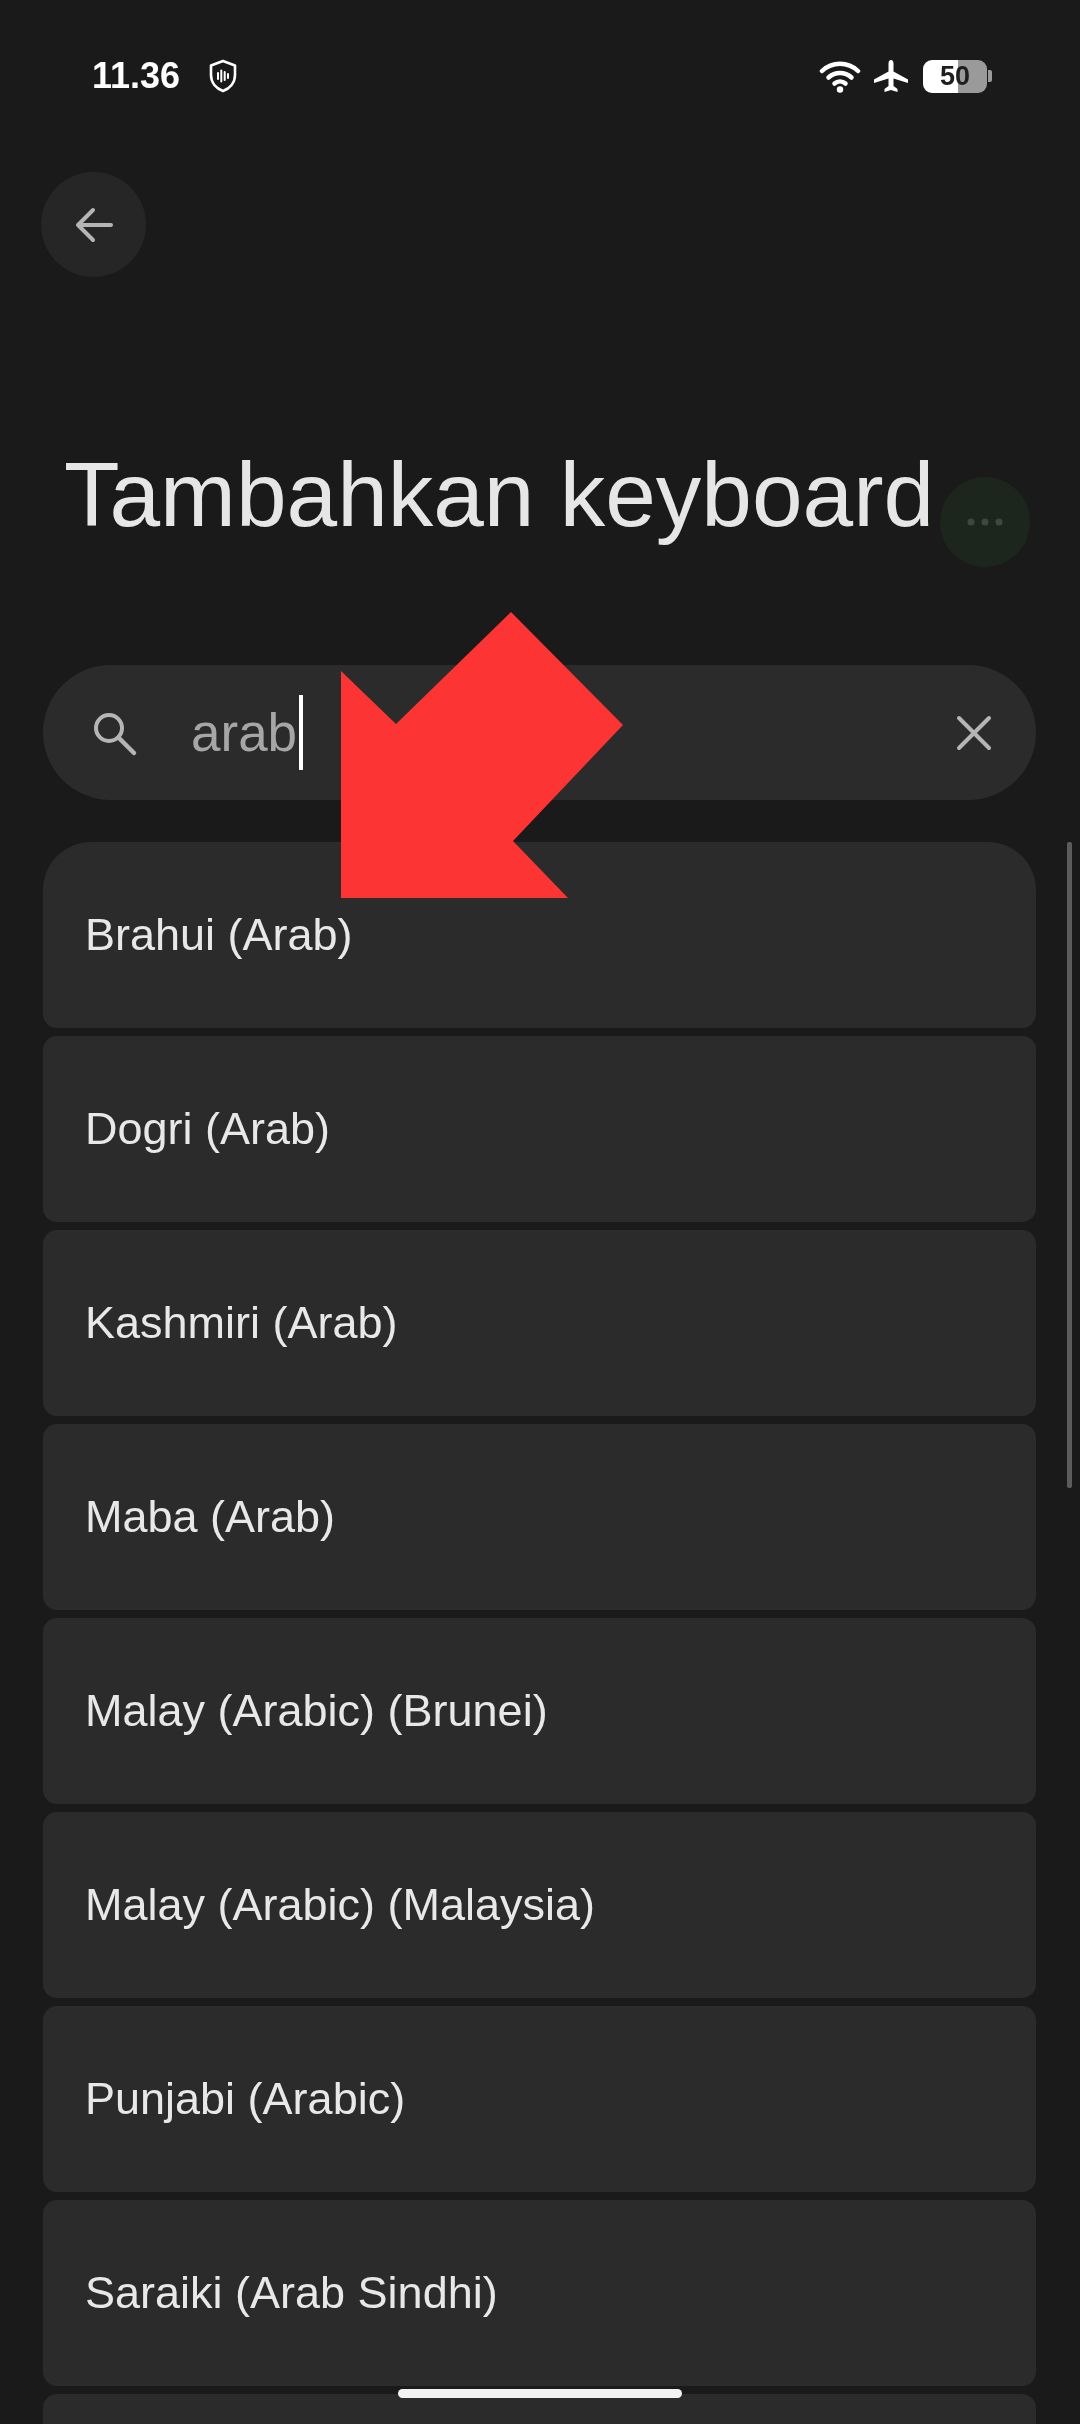 Image resolution: width=1080 pixels, height=2424 pixels. What do you see at coordinates (539, 2099) in the screenshot?
I see `list-item: Punjabi (Arabic)` at bounding box center [539, 2099].